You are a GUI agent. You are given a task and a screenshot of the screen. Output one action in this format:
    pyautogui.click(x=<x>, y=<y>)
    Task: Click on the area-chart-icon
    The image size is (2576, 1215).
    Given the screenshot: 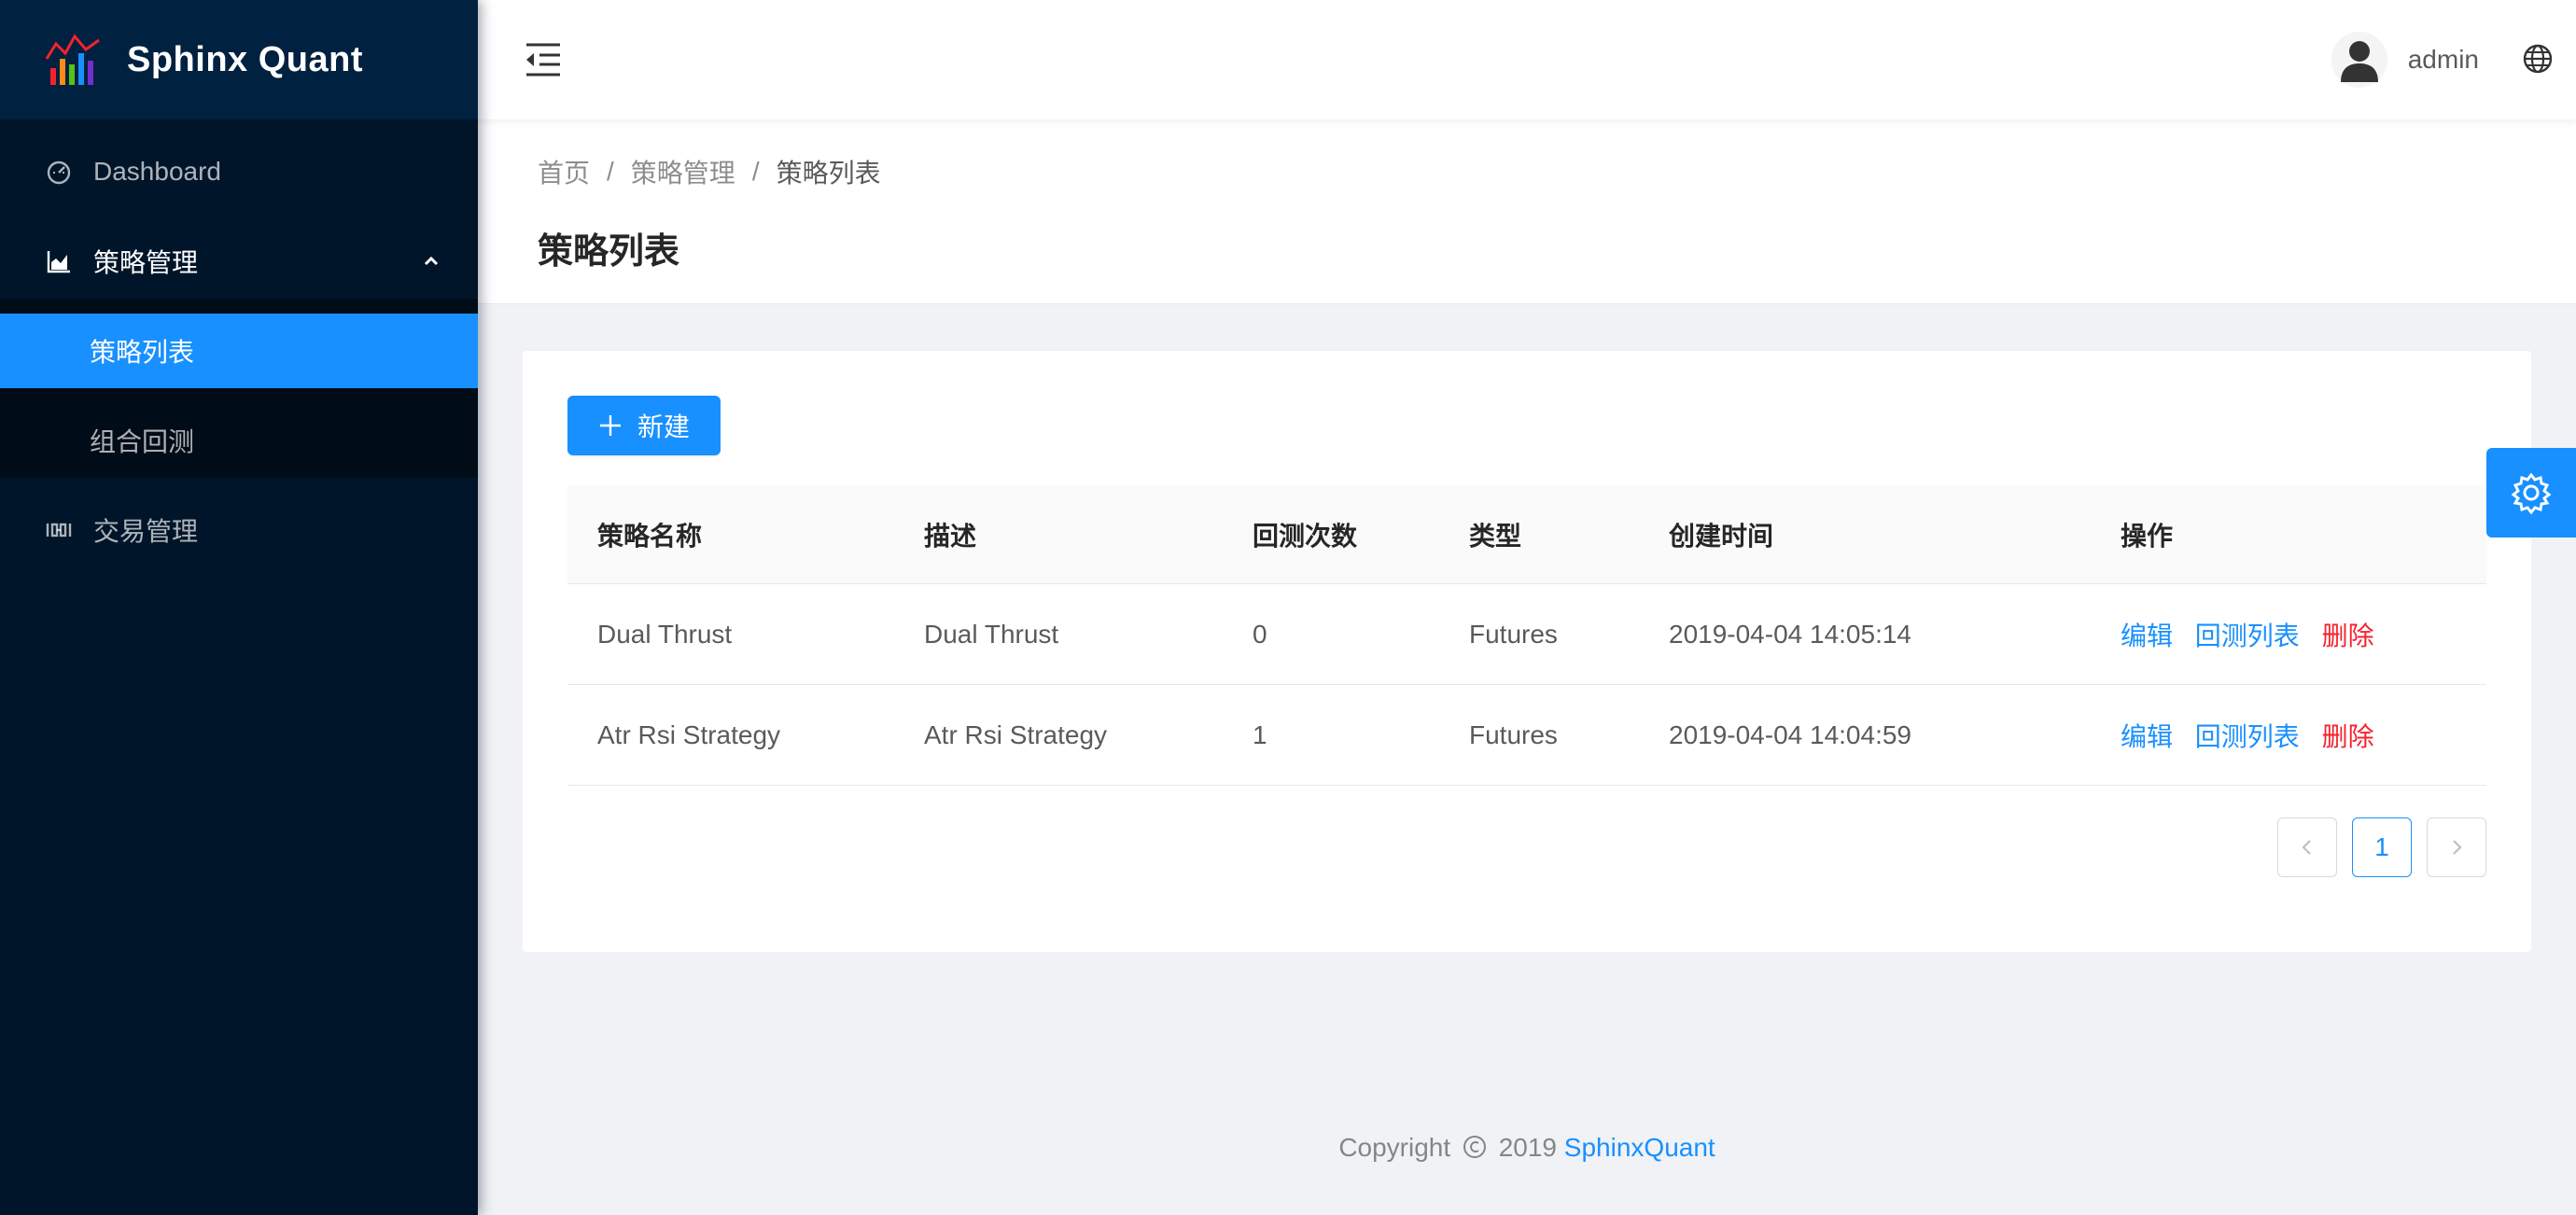 What is the action you would take?
    pyautogui.click(x=59, y=261)
    